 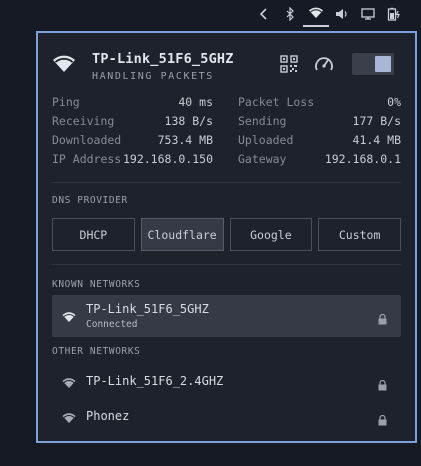 What do you see at coordinates (93, 234) in the screenshot?
I see `dns-dhcp-button: DHCP` at bounding box center [93, 234].